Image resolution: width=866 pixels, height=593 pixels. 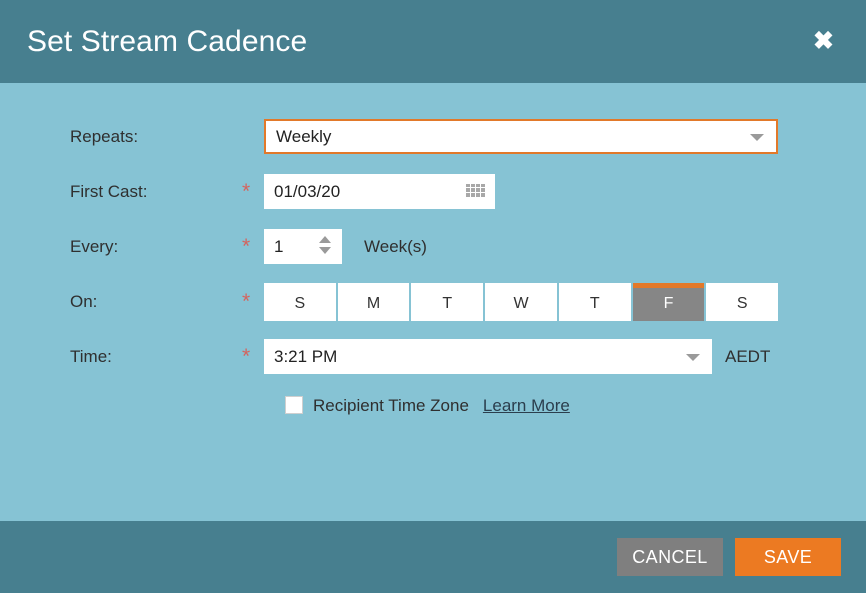 I want to click on cancel-button: CANCEL, so click(x=670, y=557).